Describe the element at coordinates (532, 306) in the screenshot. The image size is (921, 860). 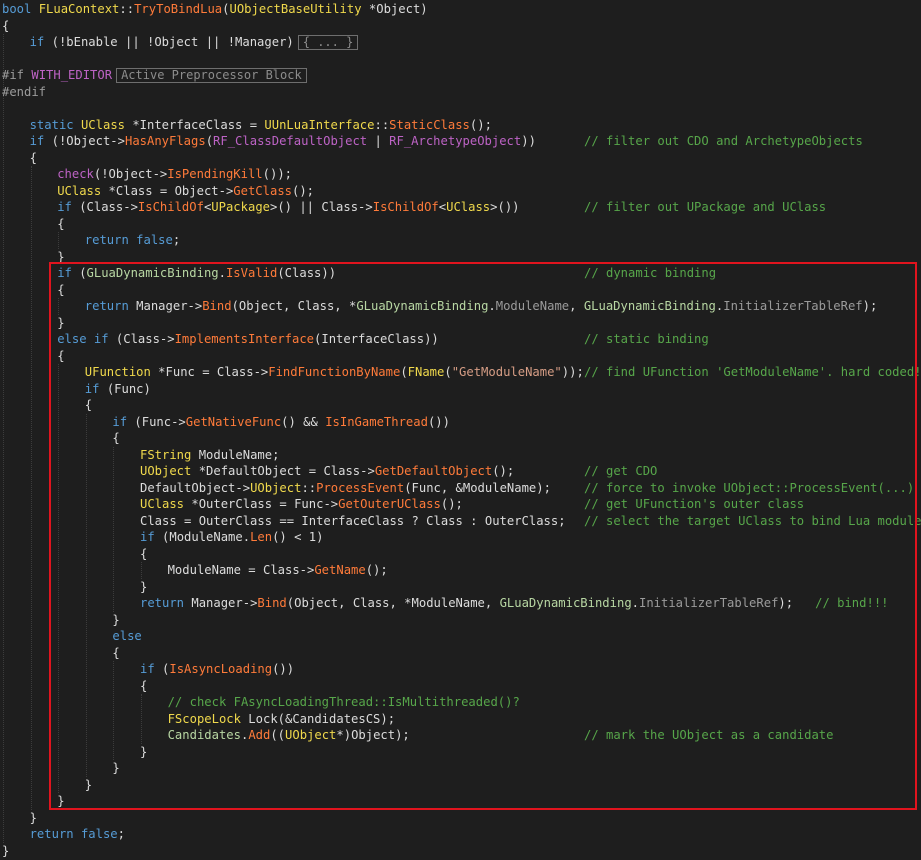
I see `code-token: ModuleName` at that location.